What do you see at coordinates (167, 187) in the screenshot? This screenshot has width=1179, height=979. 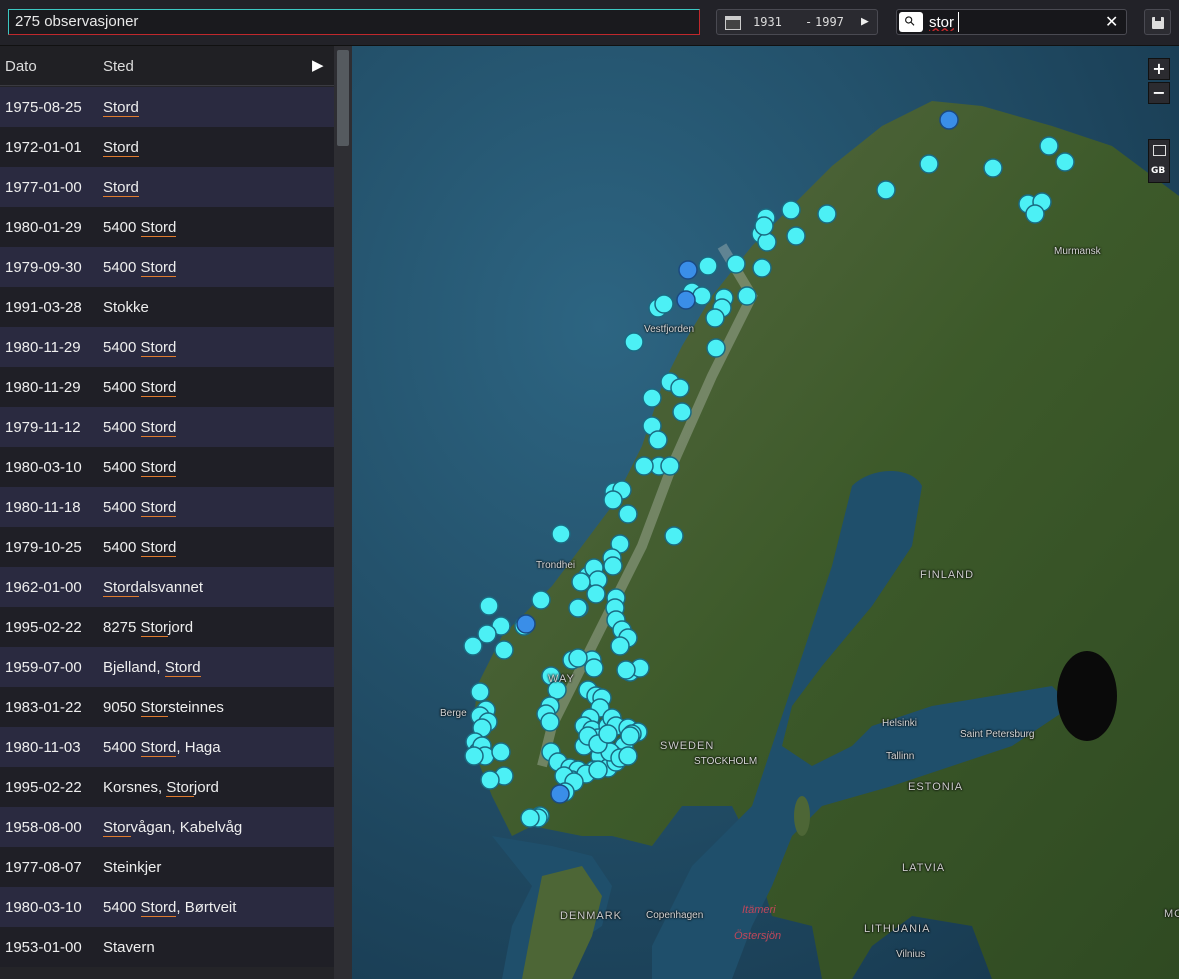 I see `list-item: 1977-01-00 Stord` at bounding box center [167, 187].